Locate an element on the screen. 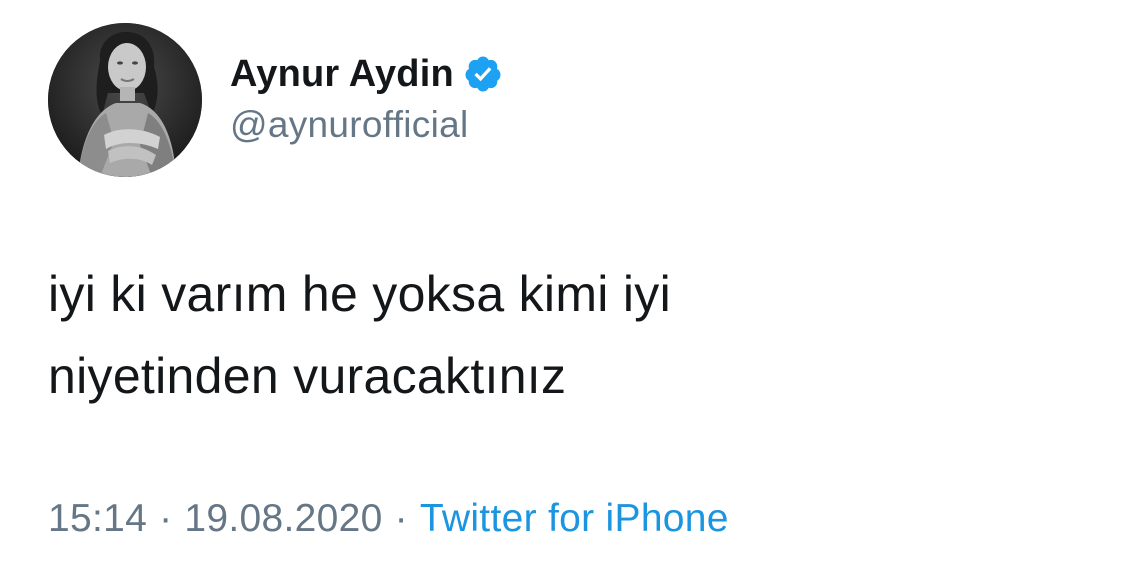  display-name-row: Aynur Aydin is located at coordinates (366, 74).